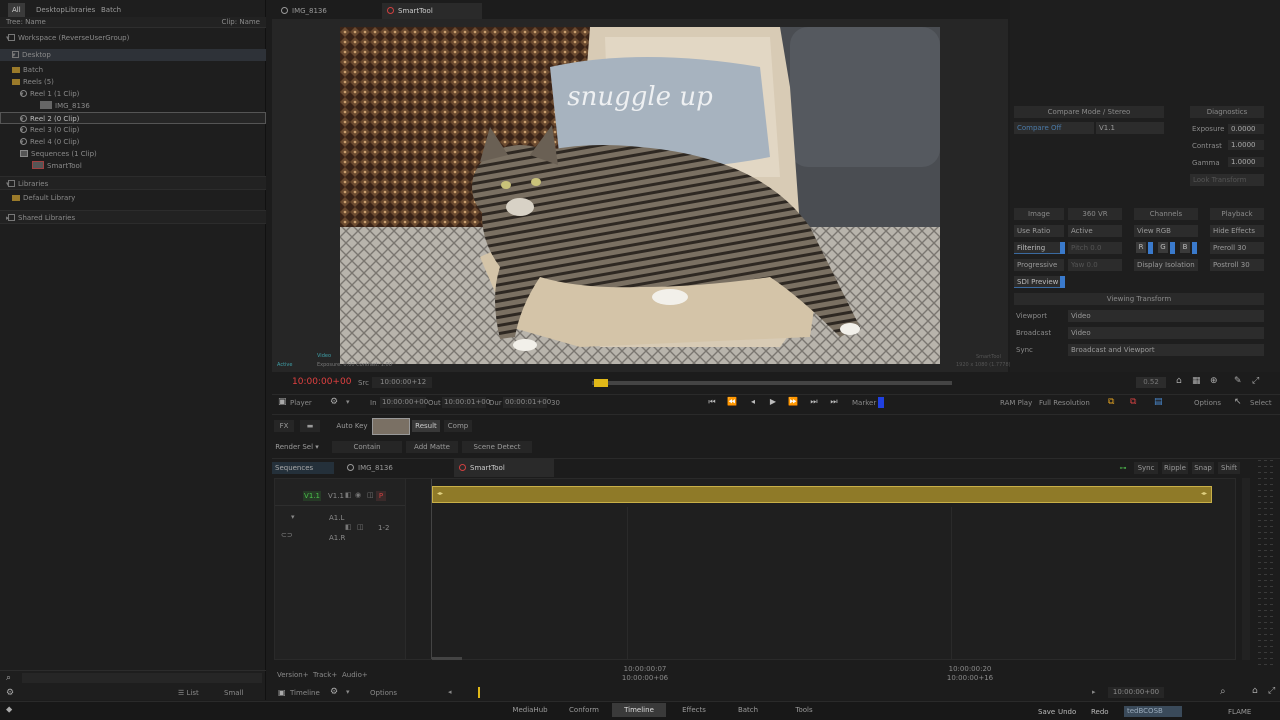  Describe the element at coordinates (355, 675) in the screenshot. I see `audio-add-button: Audio+` at that location.